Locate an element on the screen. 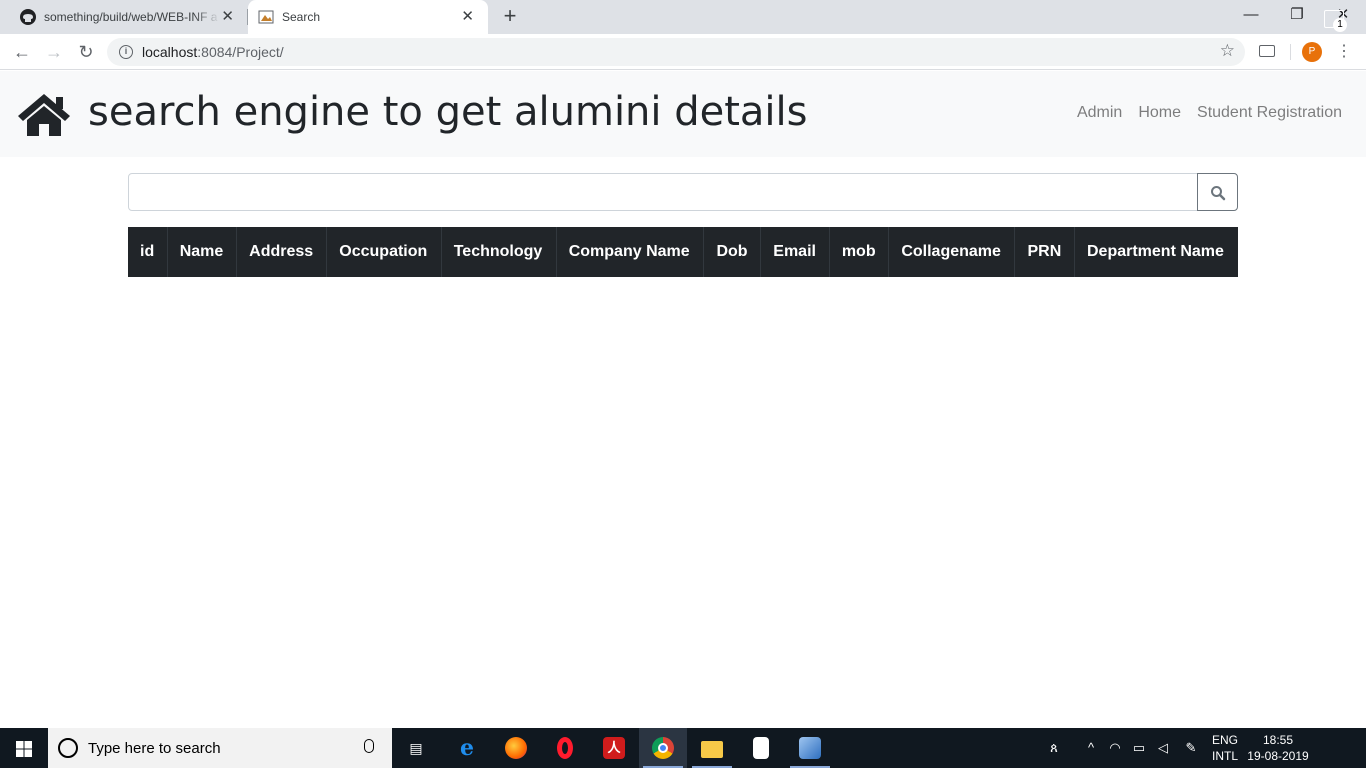 This screenshot has height=768, width=1366. taskbar-app-notepad is located at coordinates (761, 748).